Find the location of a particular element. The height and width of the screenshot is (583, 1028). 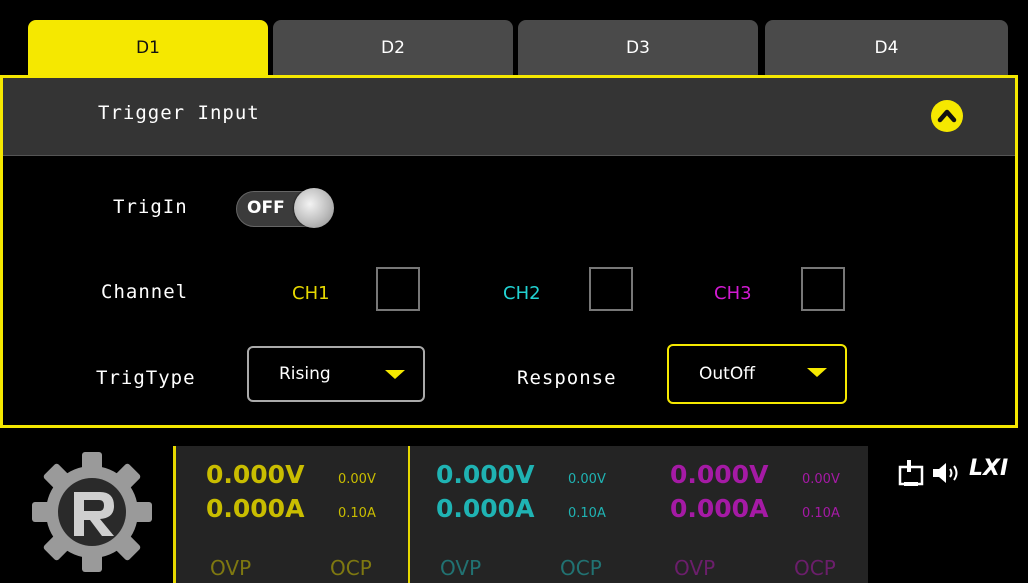

ch2-ovp: OVP is located at coordinates (461, 568).